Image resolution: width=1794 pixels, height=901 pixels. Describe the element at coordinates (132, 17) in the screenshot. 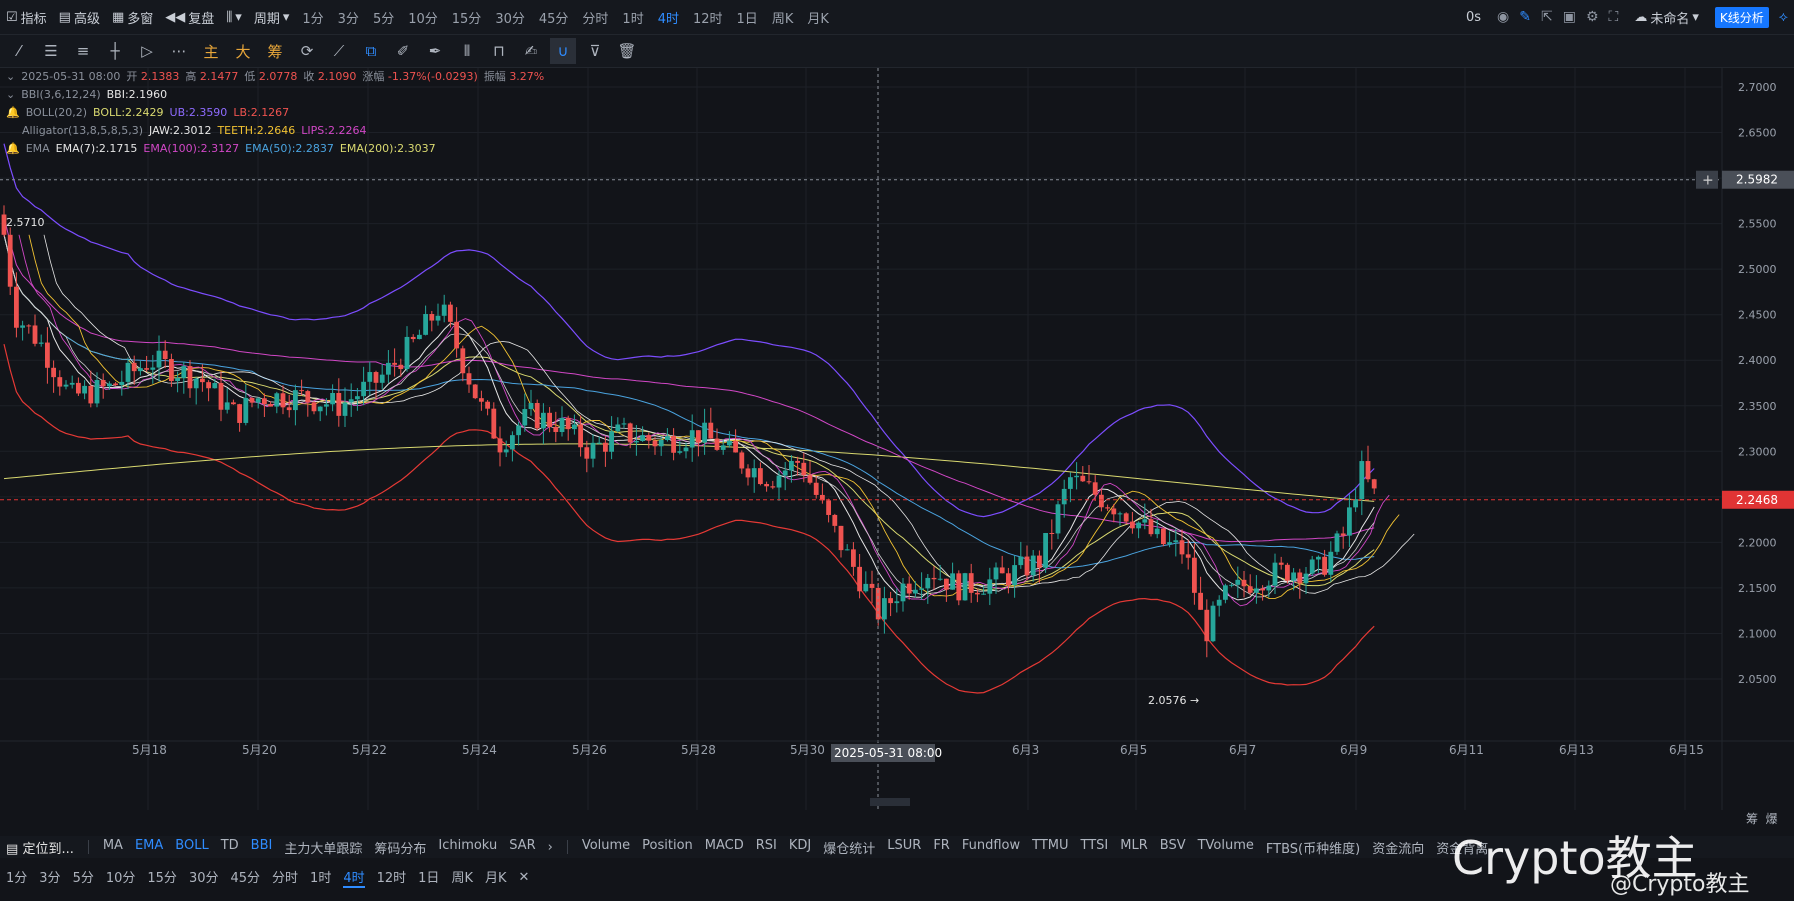

I see `multi-window-menu: ▦ 多窗` at that location.